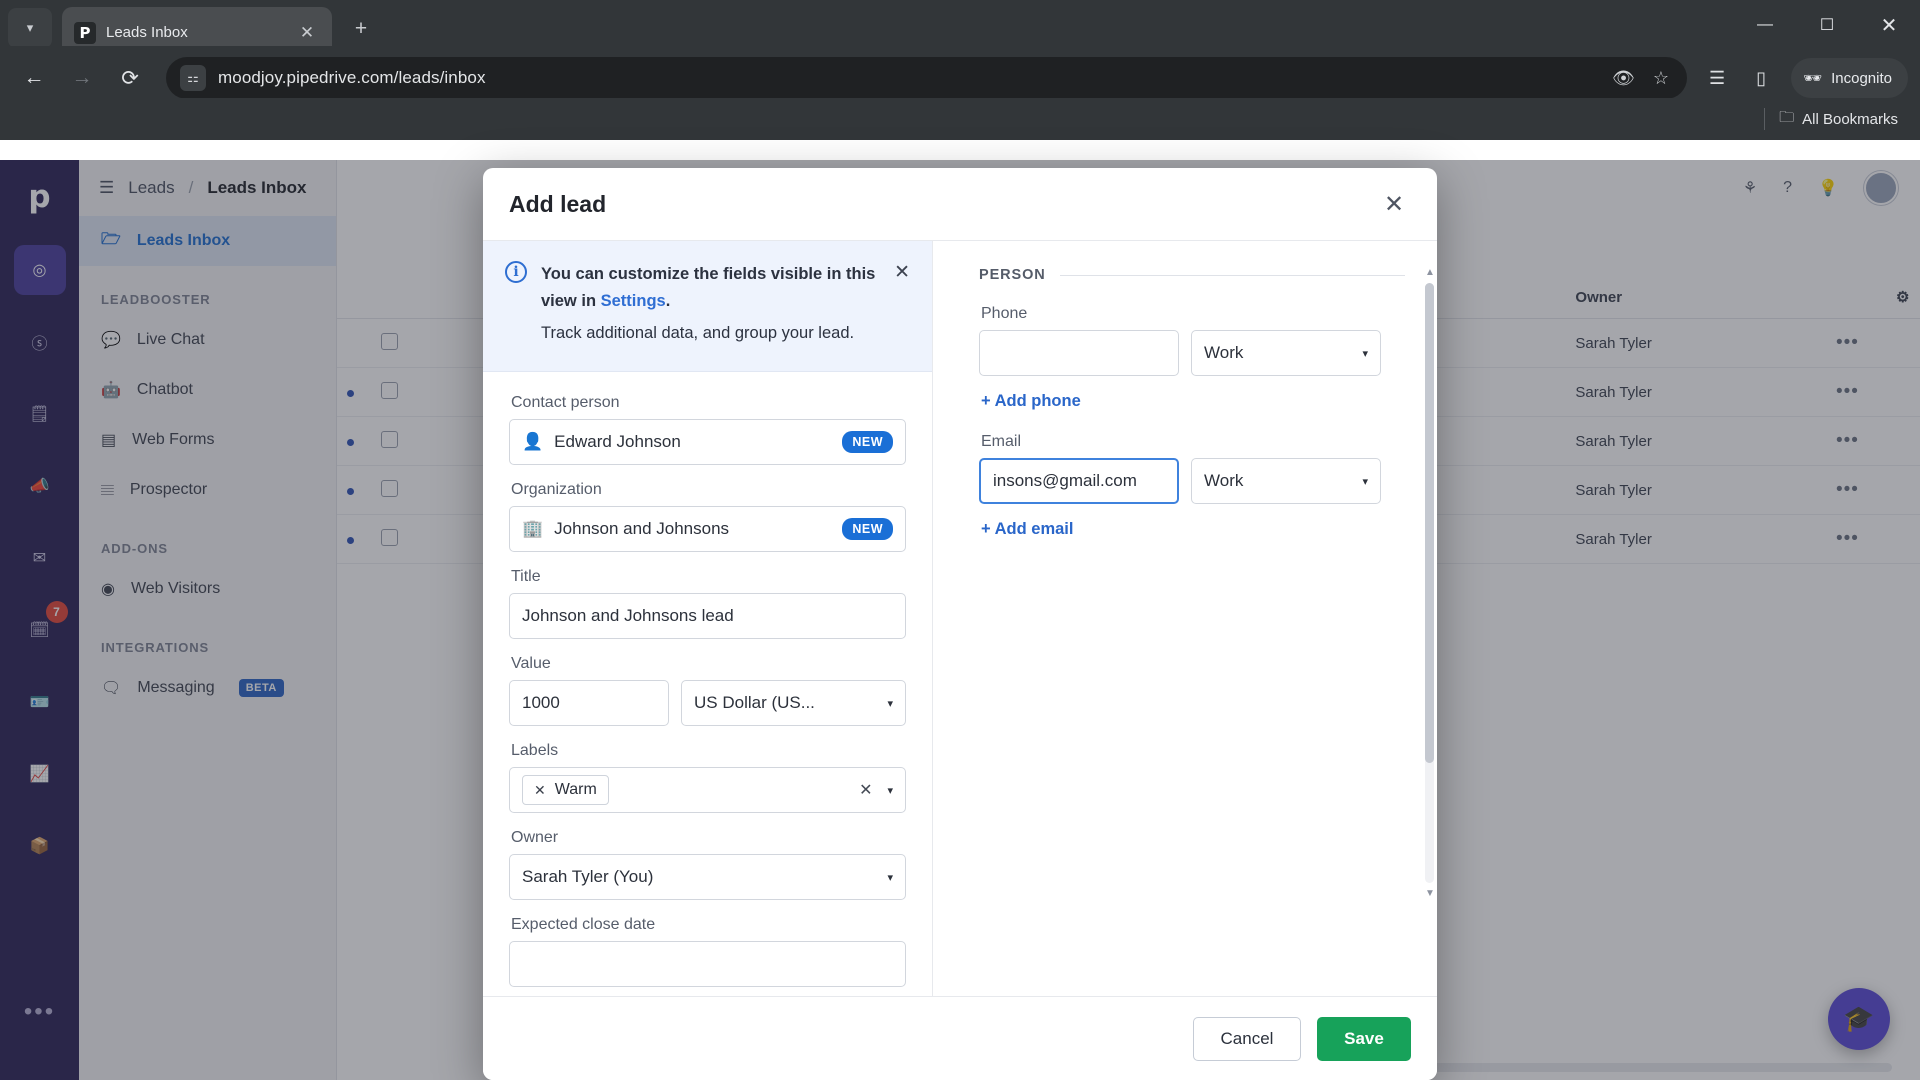 This screenshot has width=1920, height=1080. What do you see at coordinates (1001, 441) in the screenshot?
I see `email-label: Email` at bounding box center [1001, 441].